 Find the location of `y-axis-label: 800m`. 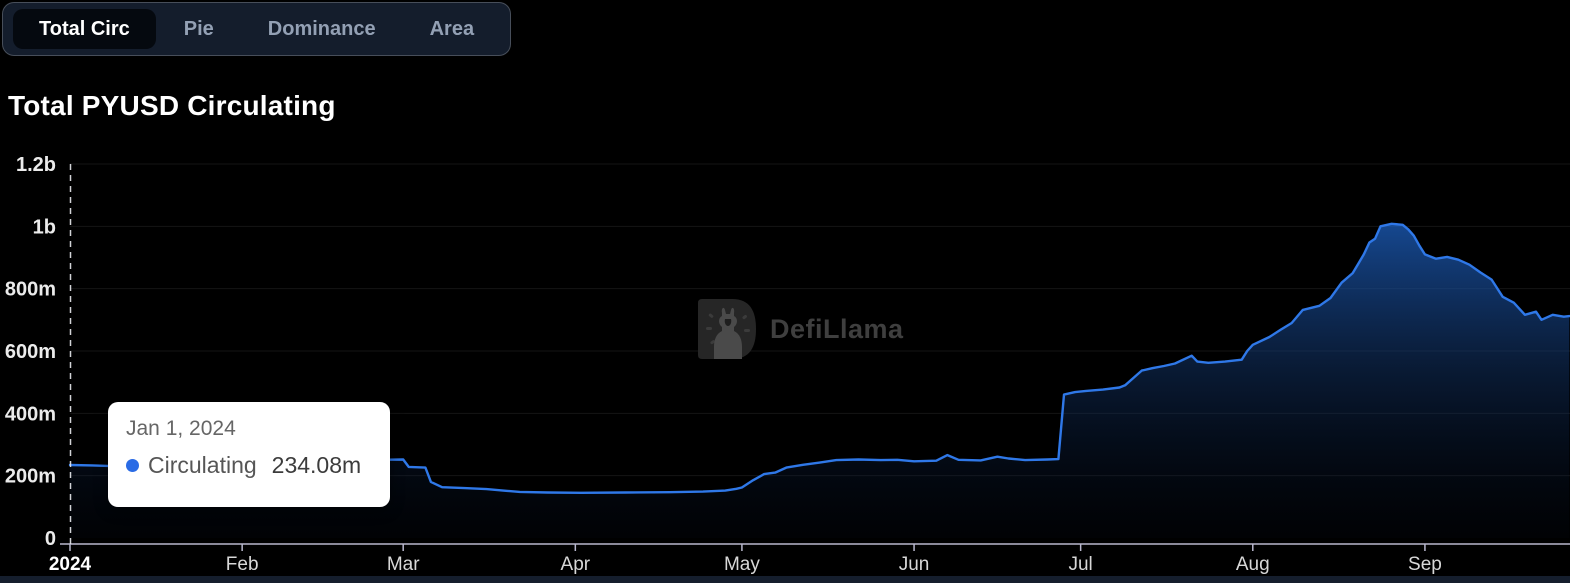

y-axis-label: 800m is located at coordinates (30, 290).